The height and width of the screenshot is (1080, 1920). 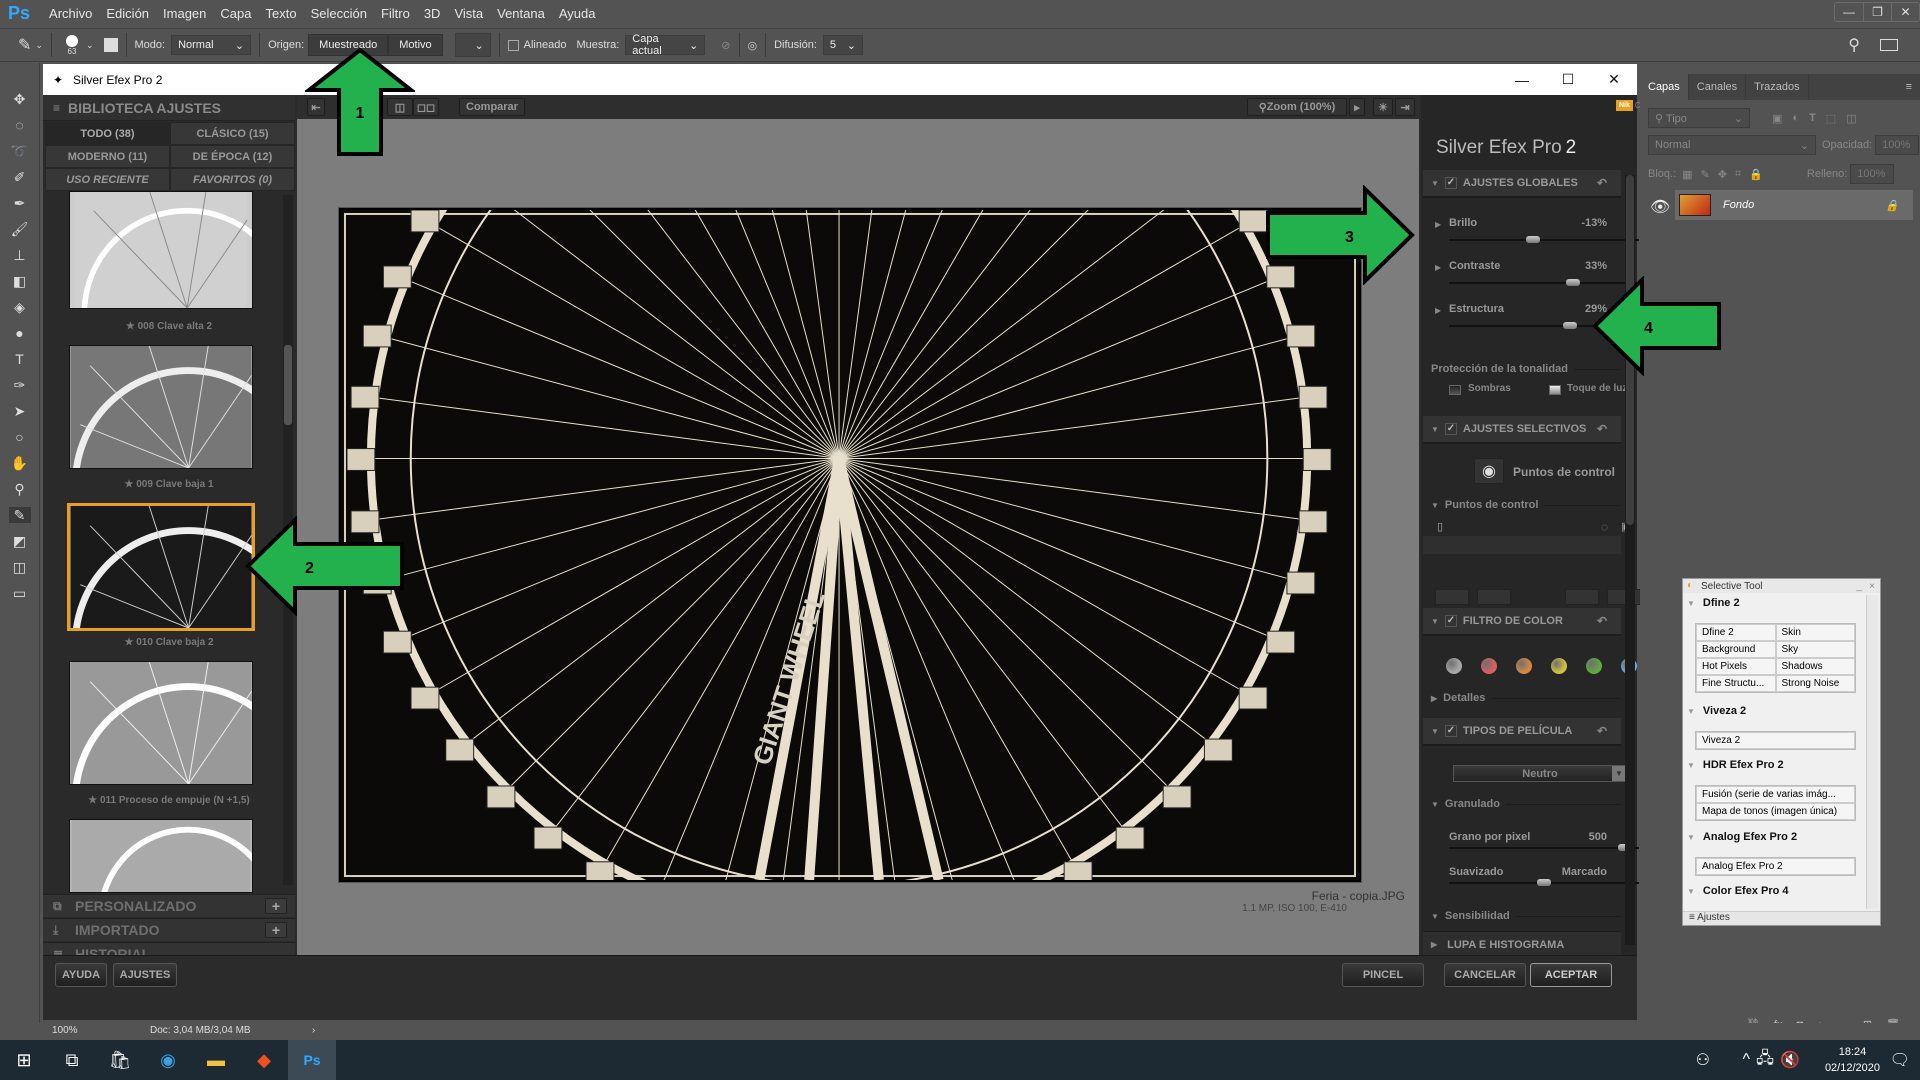 What do you see at coordinates (1489, 471) in the screenshot?
I see `add-control-point-button: ◉` at bounding box center [1489, 471].